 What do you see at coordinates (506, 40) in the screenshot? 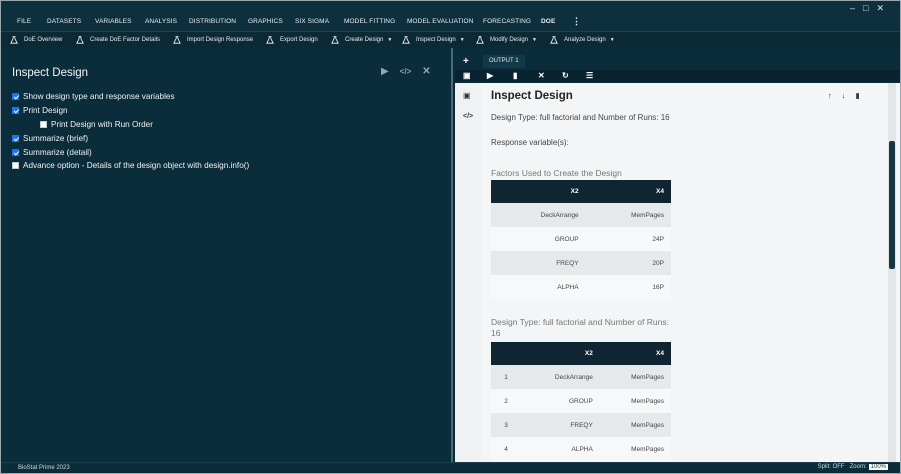
I see `toolbar-modify-design: Modify Design ▼` at bounding box center [506, 40].